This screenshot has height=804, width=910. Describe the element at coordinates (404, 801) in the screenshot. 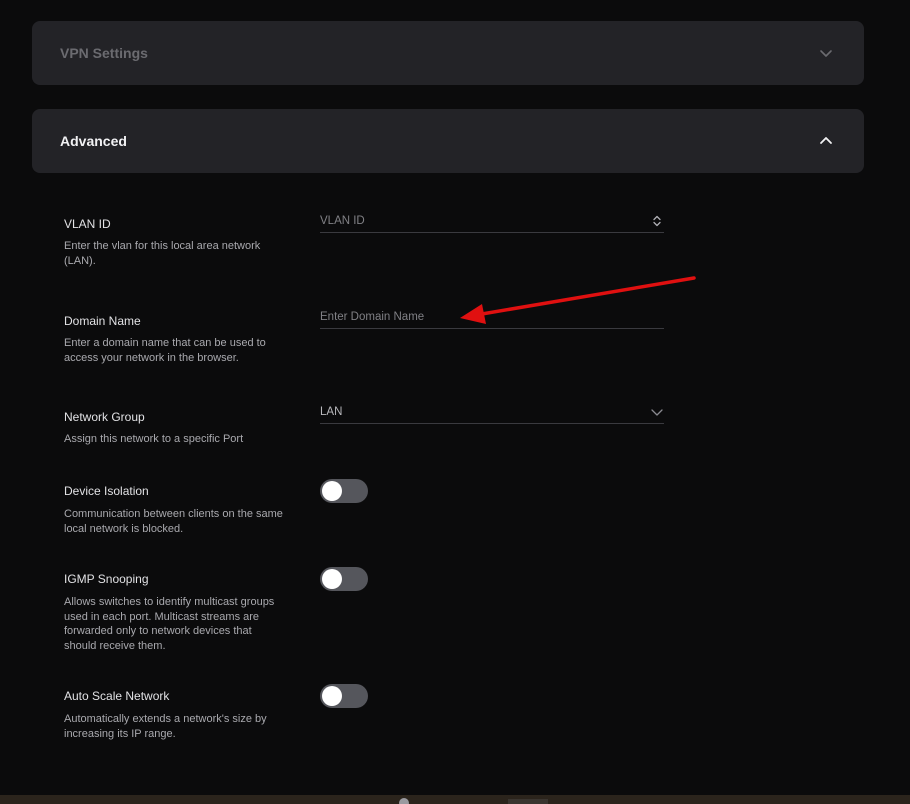

I see `taskbar-icon` at that location.